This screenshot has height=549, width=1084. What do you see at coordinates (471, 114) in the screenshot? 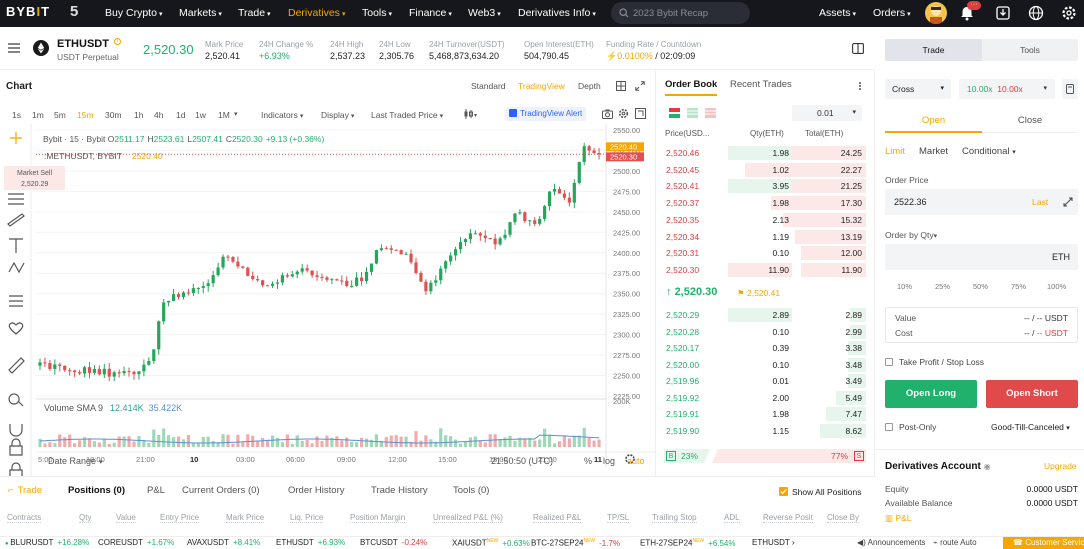
I see `candle-style-icon: ▾` at bounding box center [471, 114].